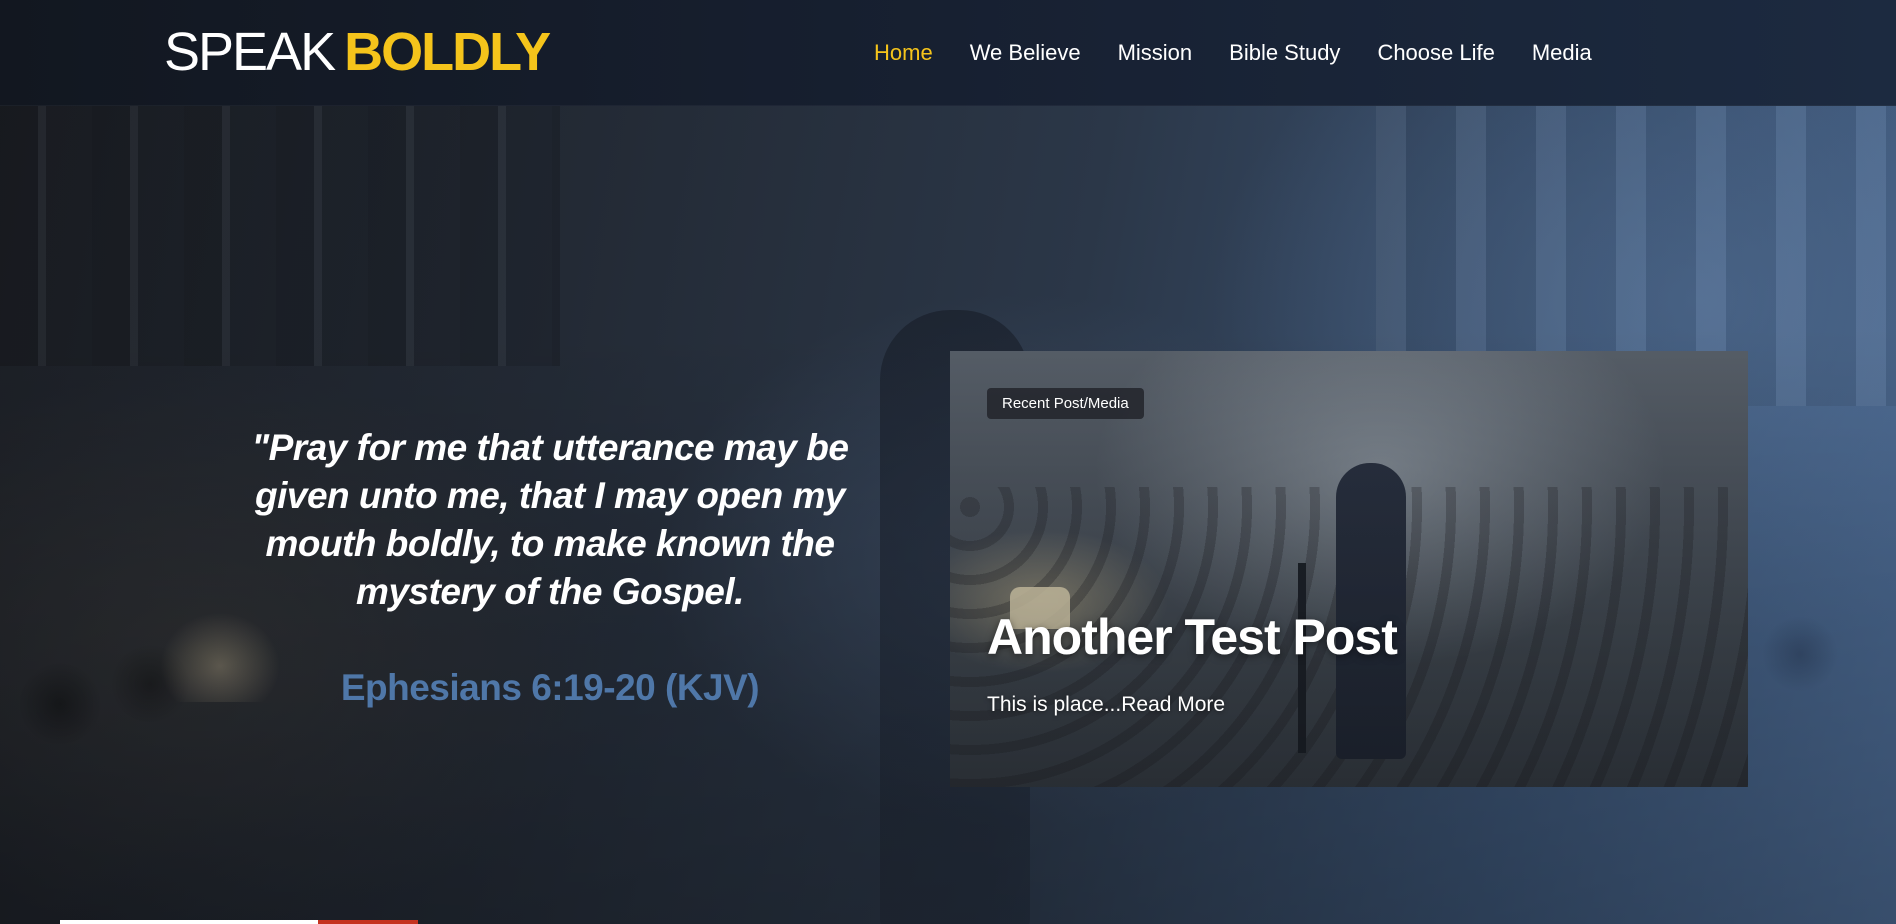  Describe the element at coordinates (1173, 704) in the screenshot. I see `read-more-link: Read More` at that location.